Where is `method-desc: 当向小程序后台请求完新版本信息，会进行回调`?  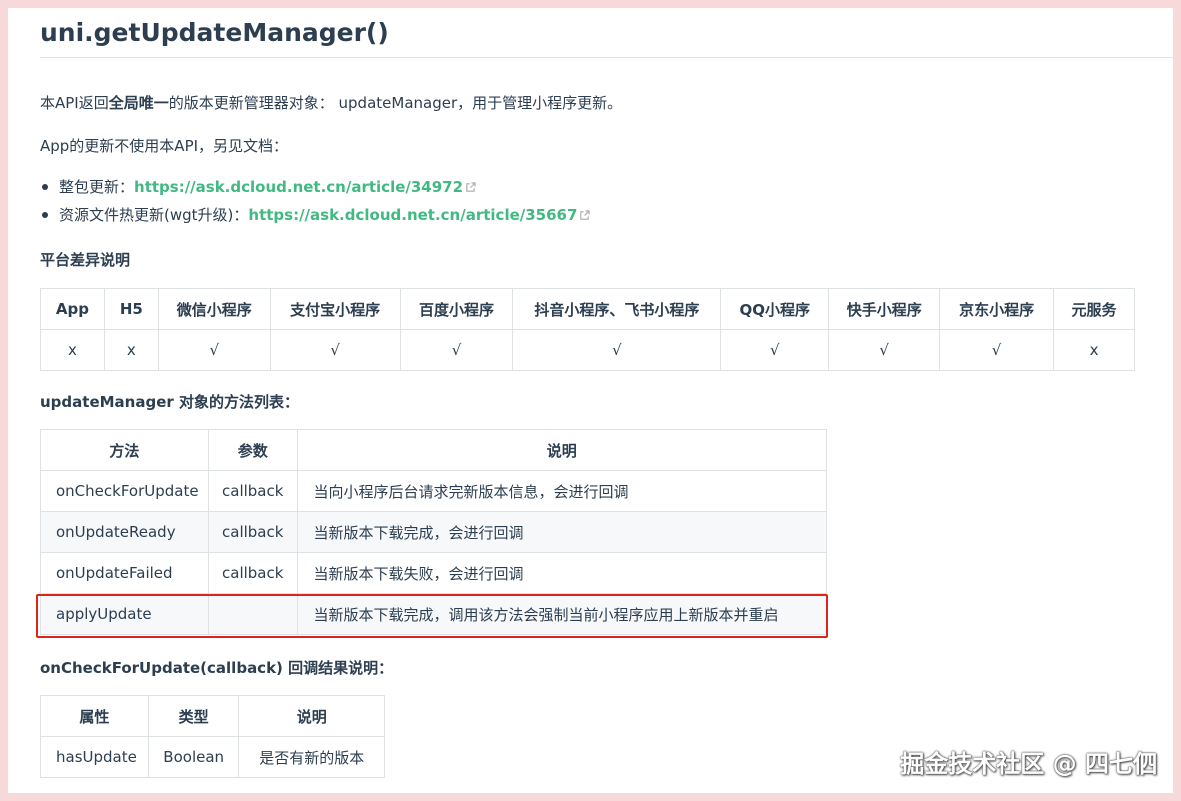
method-desc: 当向小程序后台请求完新版本信息，会进行回调 is located at coordinates (562, 491).